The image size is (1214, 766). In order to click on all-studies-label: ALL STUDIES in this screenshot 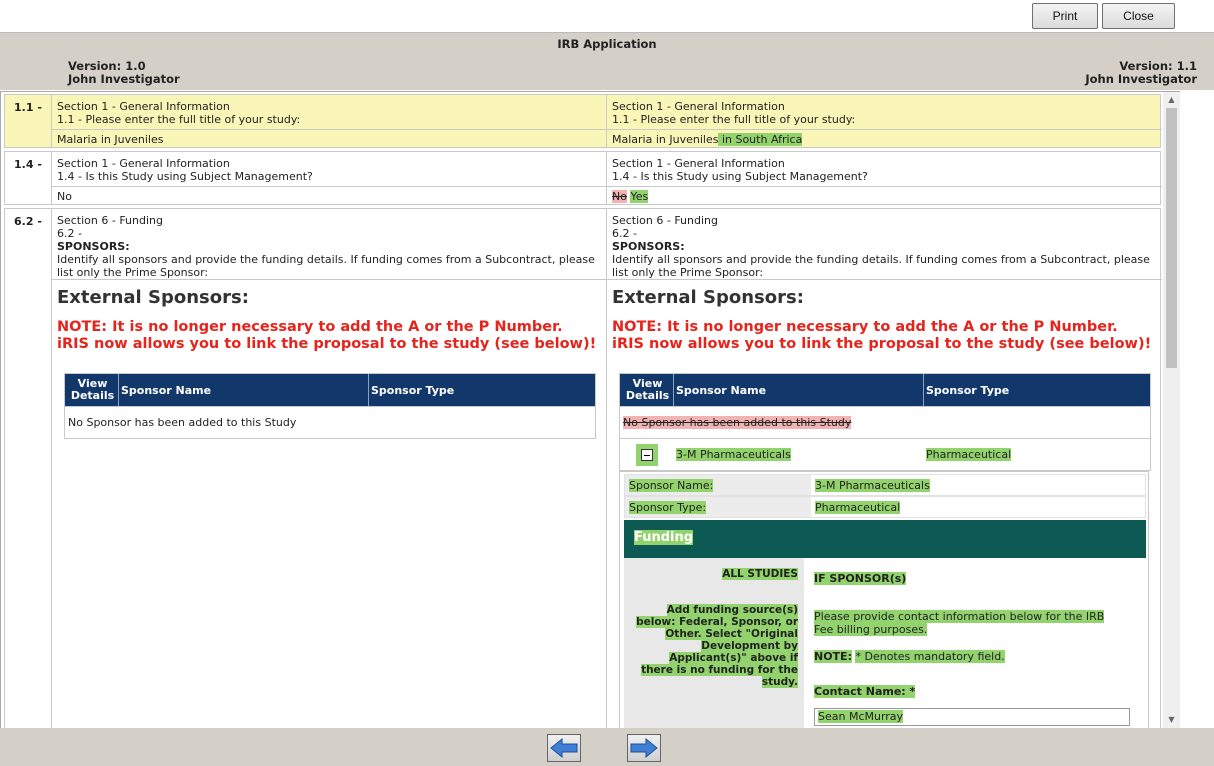, I will do `click(760, 574)`.